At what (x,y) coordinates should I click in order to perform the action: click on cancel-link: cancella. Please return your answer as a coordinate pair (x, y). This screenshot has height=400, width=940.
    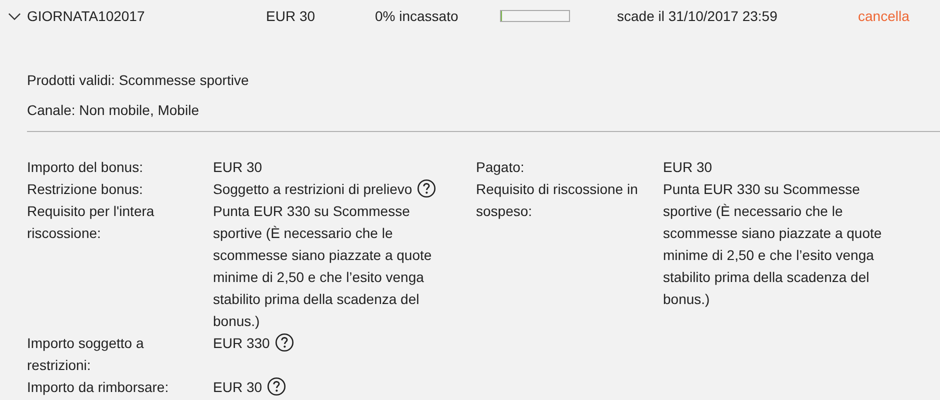
    Looking at the image, I should click on (899, 16).